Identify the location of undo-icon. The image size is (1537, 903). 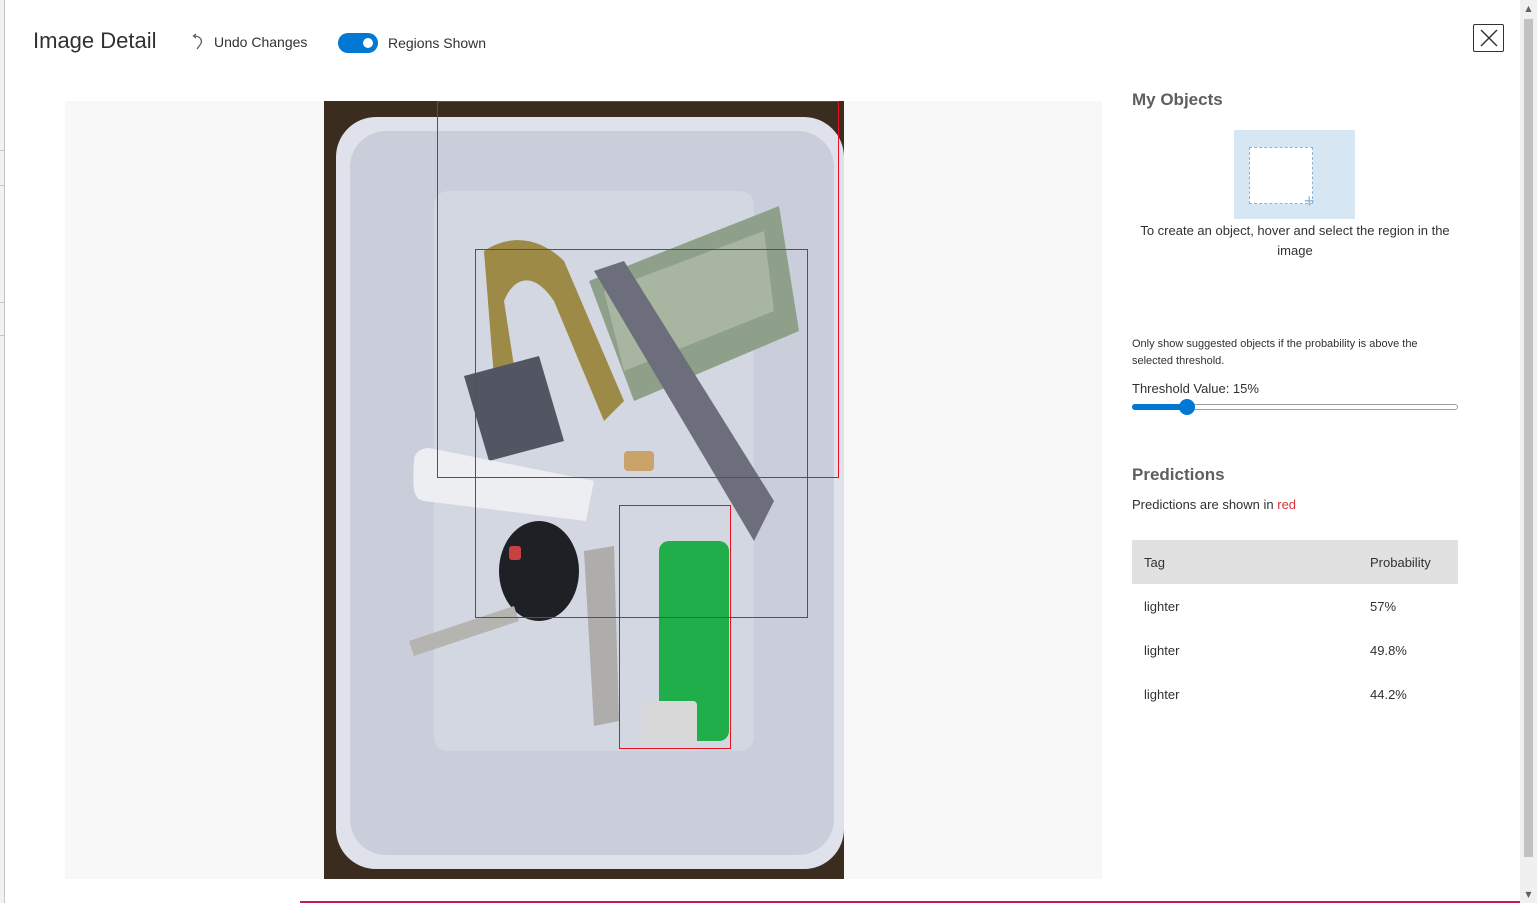
(197, 41).